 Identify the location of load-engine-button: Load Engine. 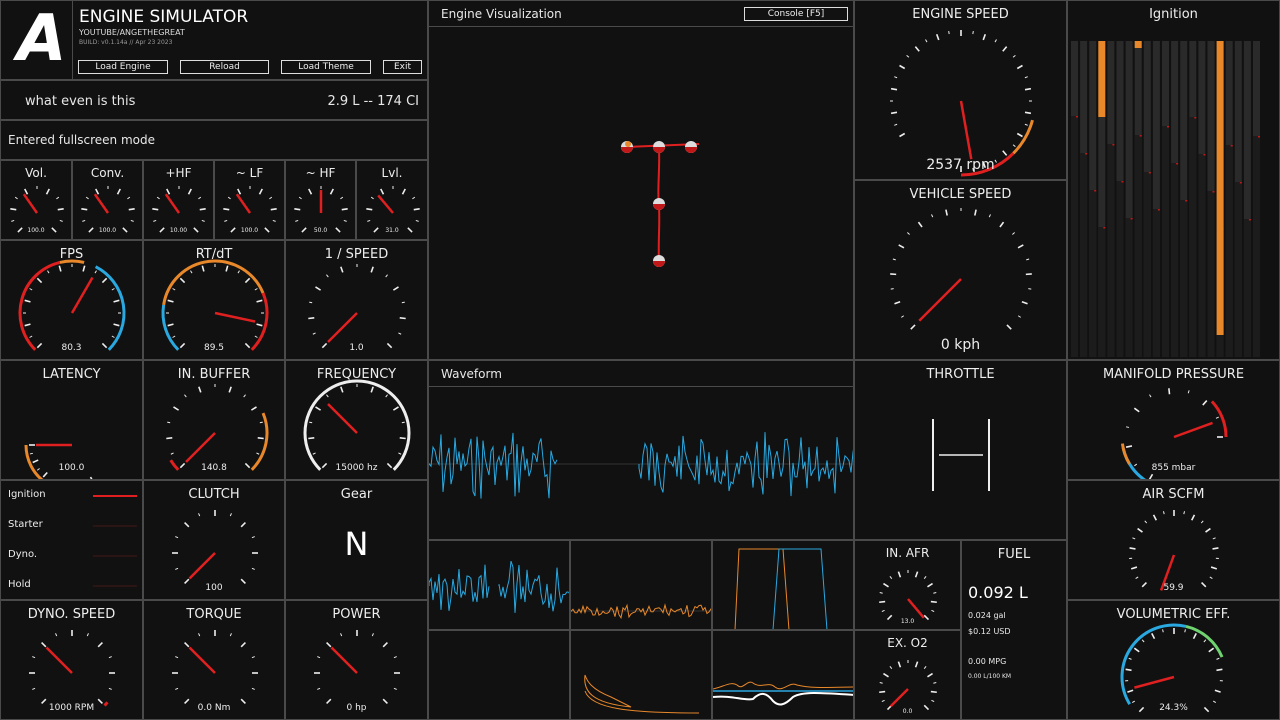
(123, 67).